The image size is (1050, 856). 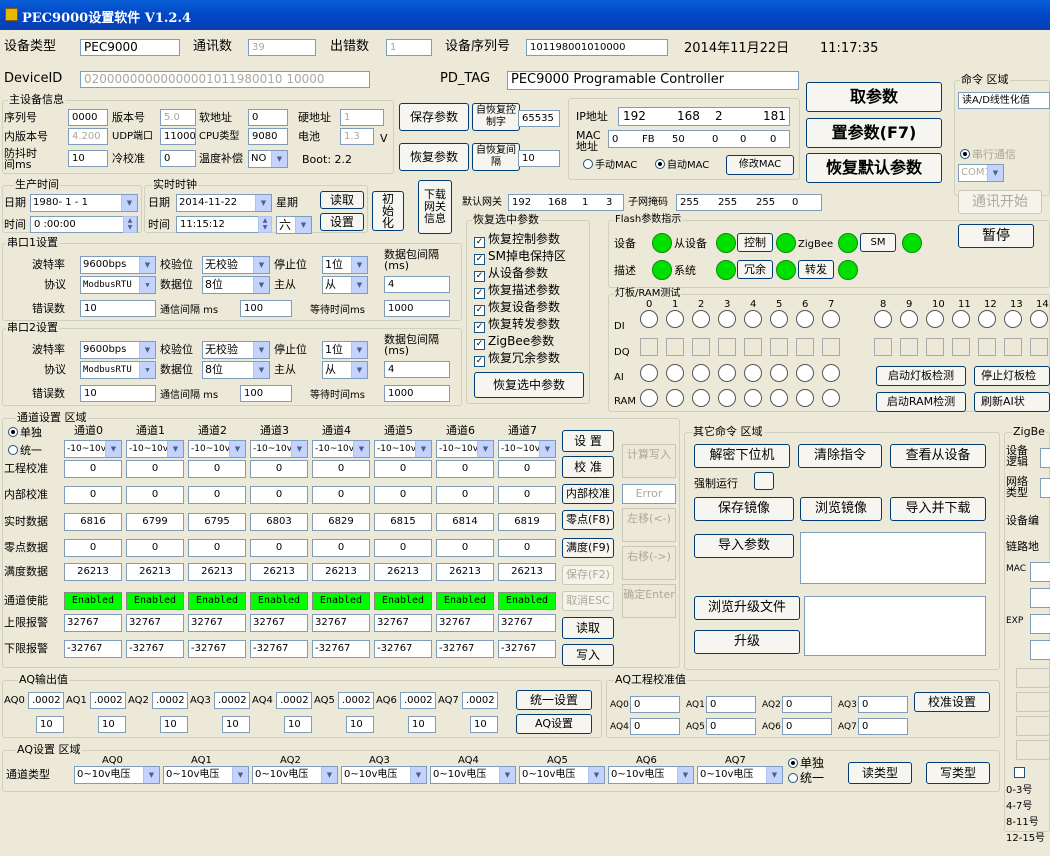 What do you see at coordinates (840, 456) in the screenshot?
I see `clear-cmd-button: 清除指令` at bounding box center [840, 456].